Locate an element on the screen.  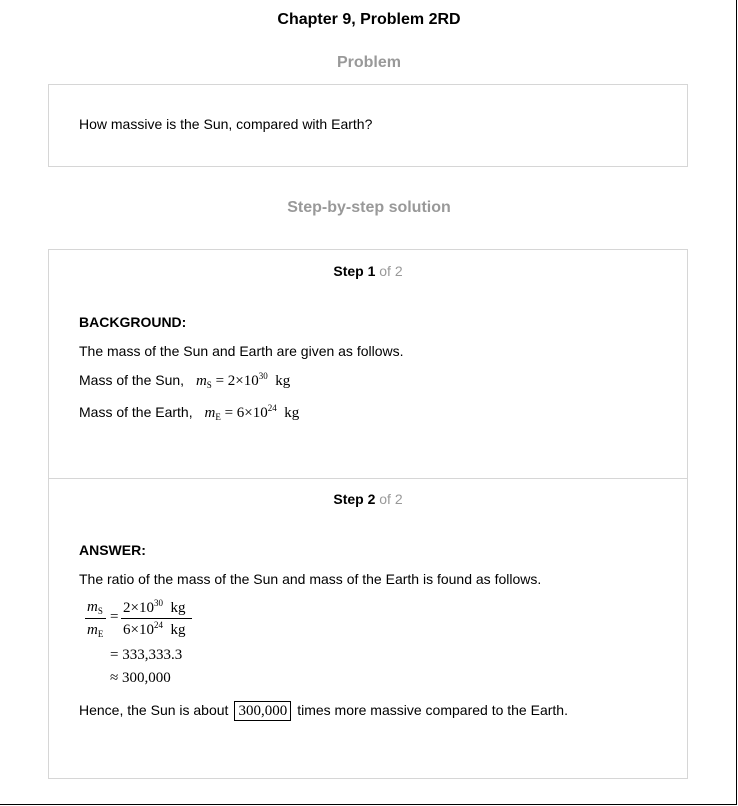
step-2-label: Step 2 of 2 is located at coordinates (368, 499).